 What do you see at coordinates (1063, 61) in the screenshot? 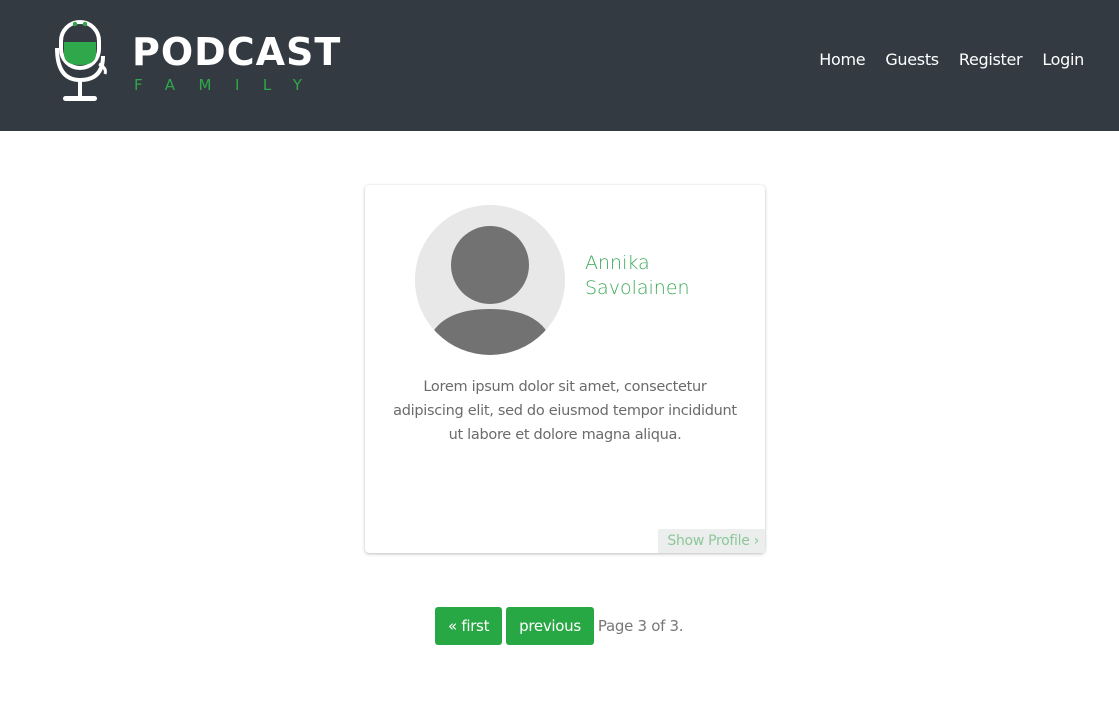
I see `nav-login-link: Login` at bounding box center [1063, 61].